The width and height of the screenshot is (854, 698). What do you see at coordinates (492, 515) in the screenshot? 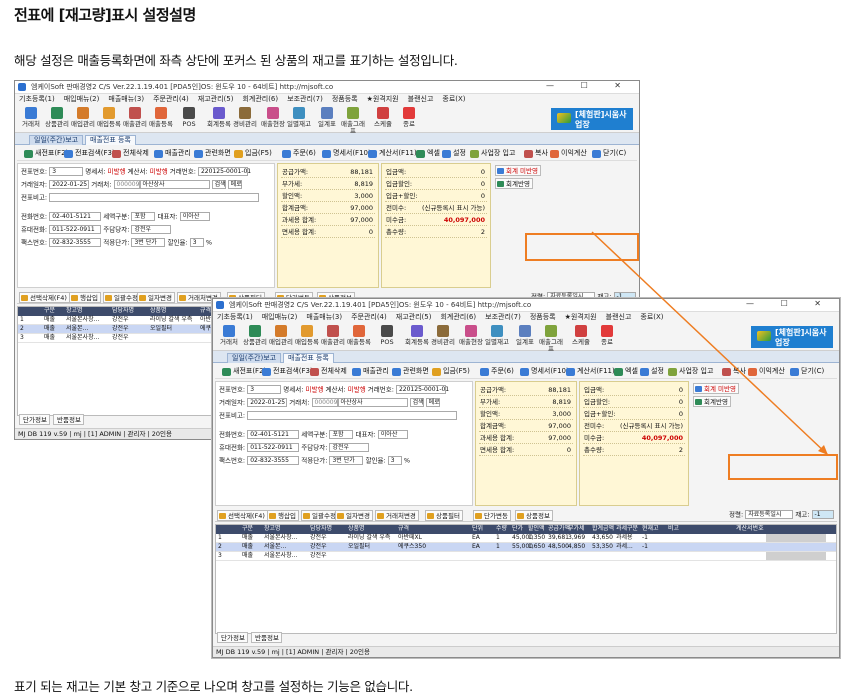
I see `line-action-button: 단가변동` at bounding box center [492, 515].